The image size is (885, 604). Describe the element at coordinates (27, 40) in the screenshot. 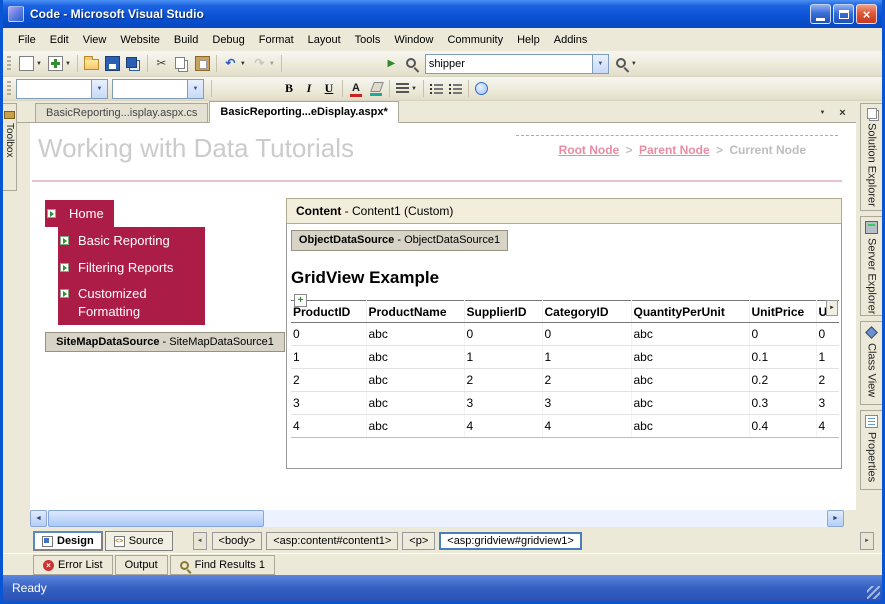

I see `menu-item-file: File` at that location.